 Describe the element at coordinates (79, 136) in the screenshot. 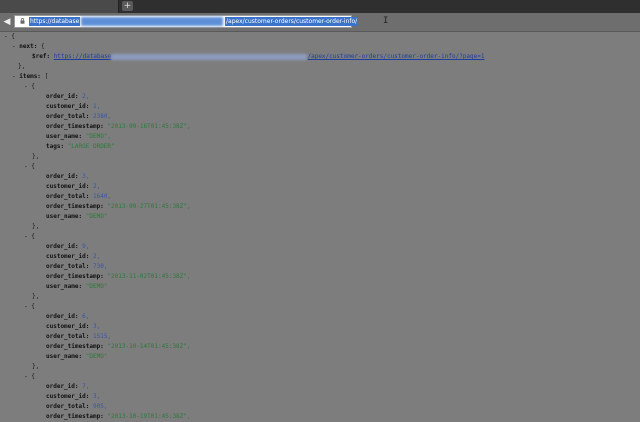

I see `json-field: user_name: "DEMO",` at that location.